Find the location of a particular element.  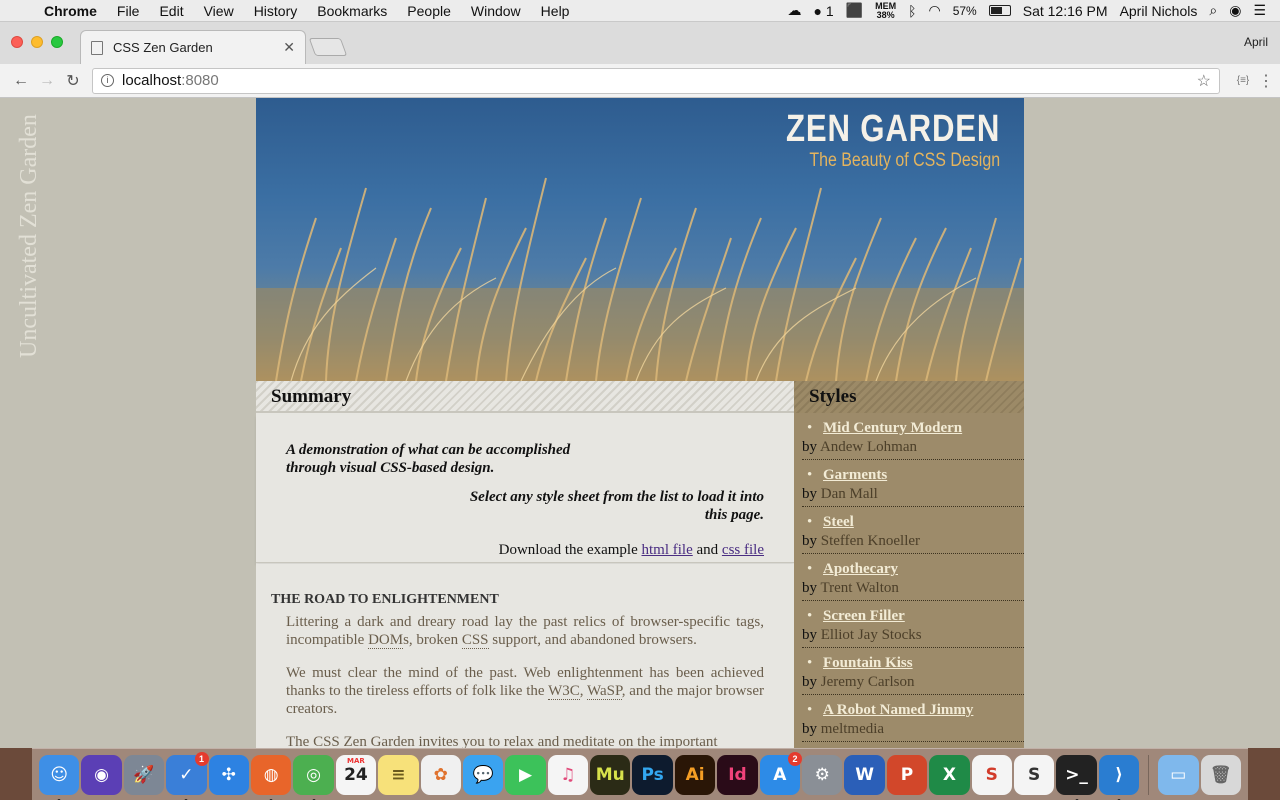

notification-center-icon: ☰ is located at coordinates (1259, 10).